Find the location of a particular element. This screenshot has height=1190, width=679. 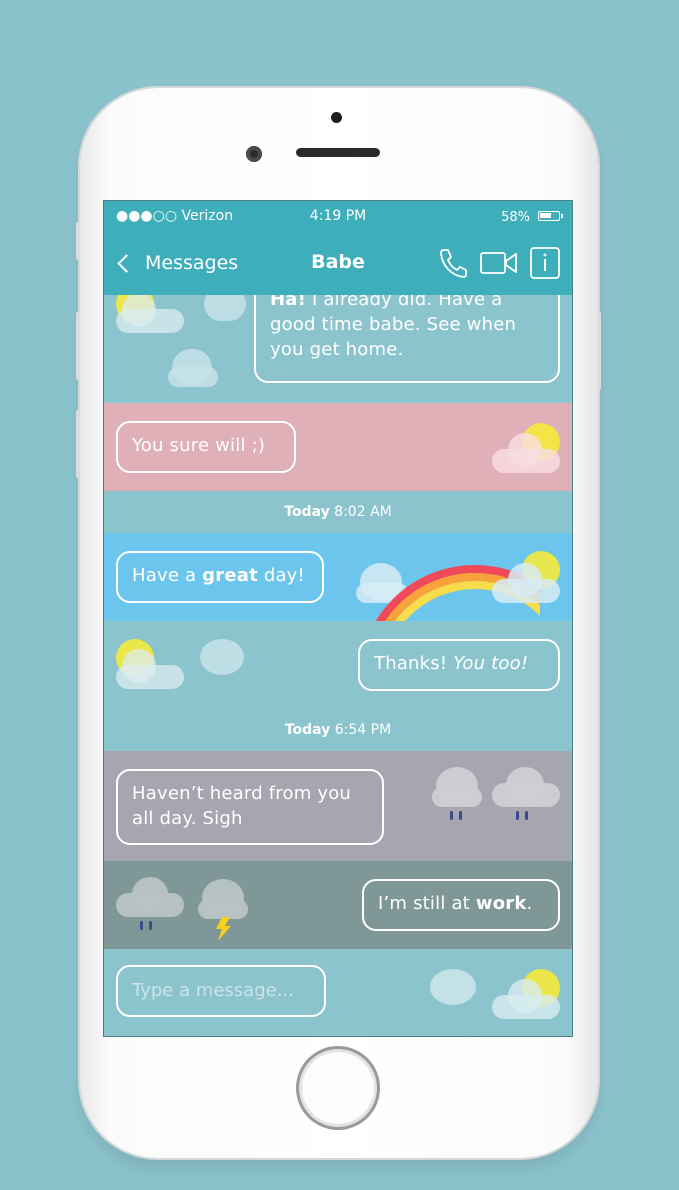

message-bubble-received: Have a great day! is located at coordinates (220, 577).